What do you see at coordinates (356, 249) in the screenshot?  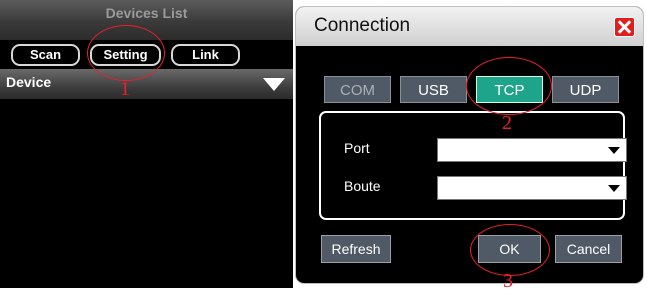 I see `refresh-button: Refresh` at bounding box center [356, 249].